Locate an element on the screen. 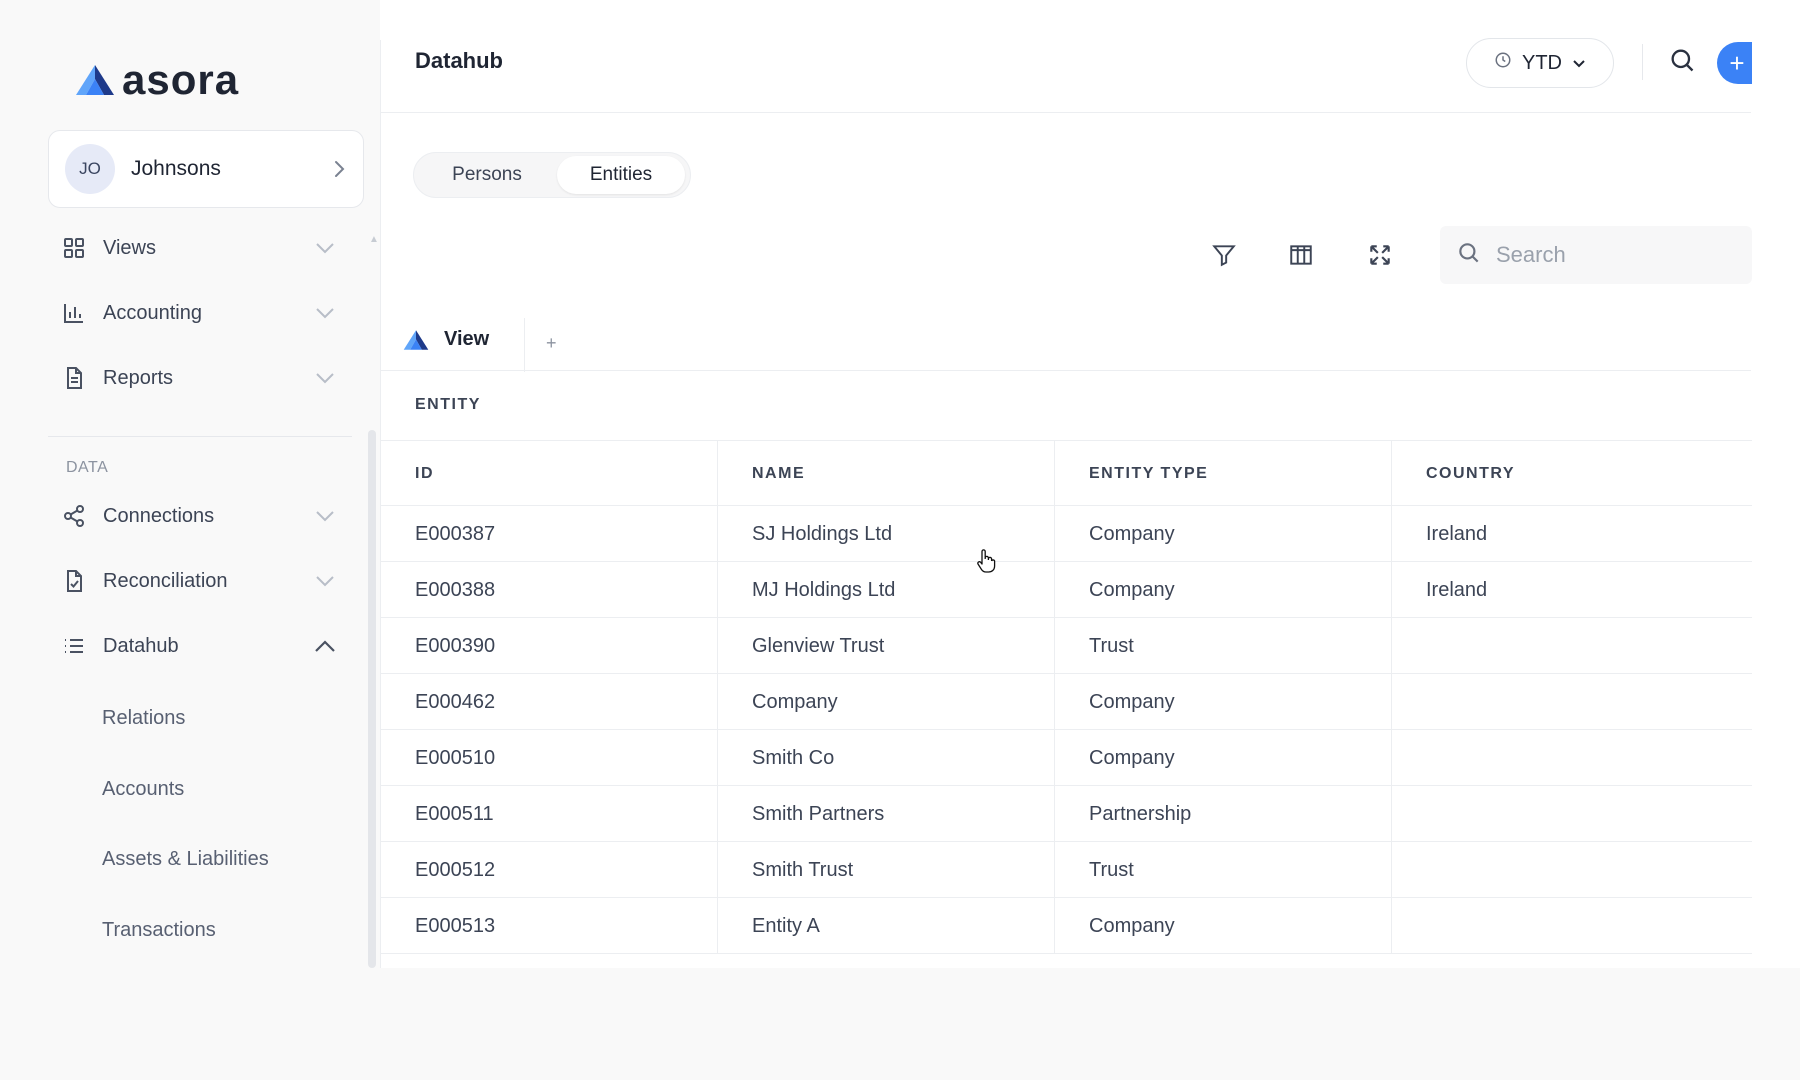 The image size is (1800, 1080). tab-divider is located at coordinates (524, 345).